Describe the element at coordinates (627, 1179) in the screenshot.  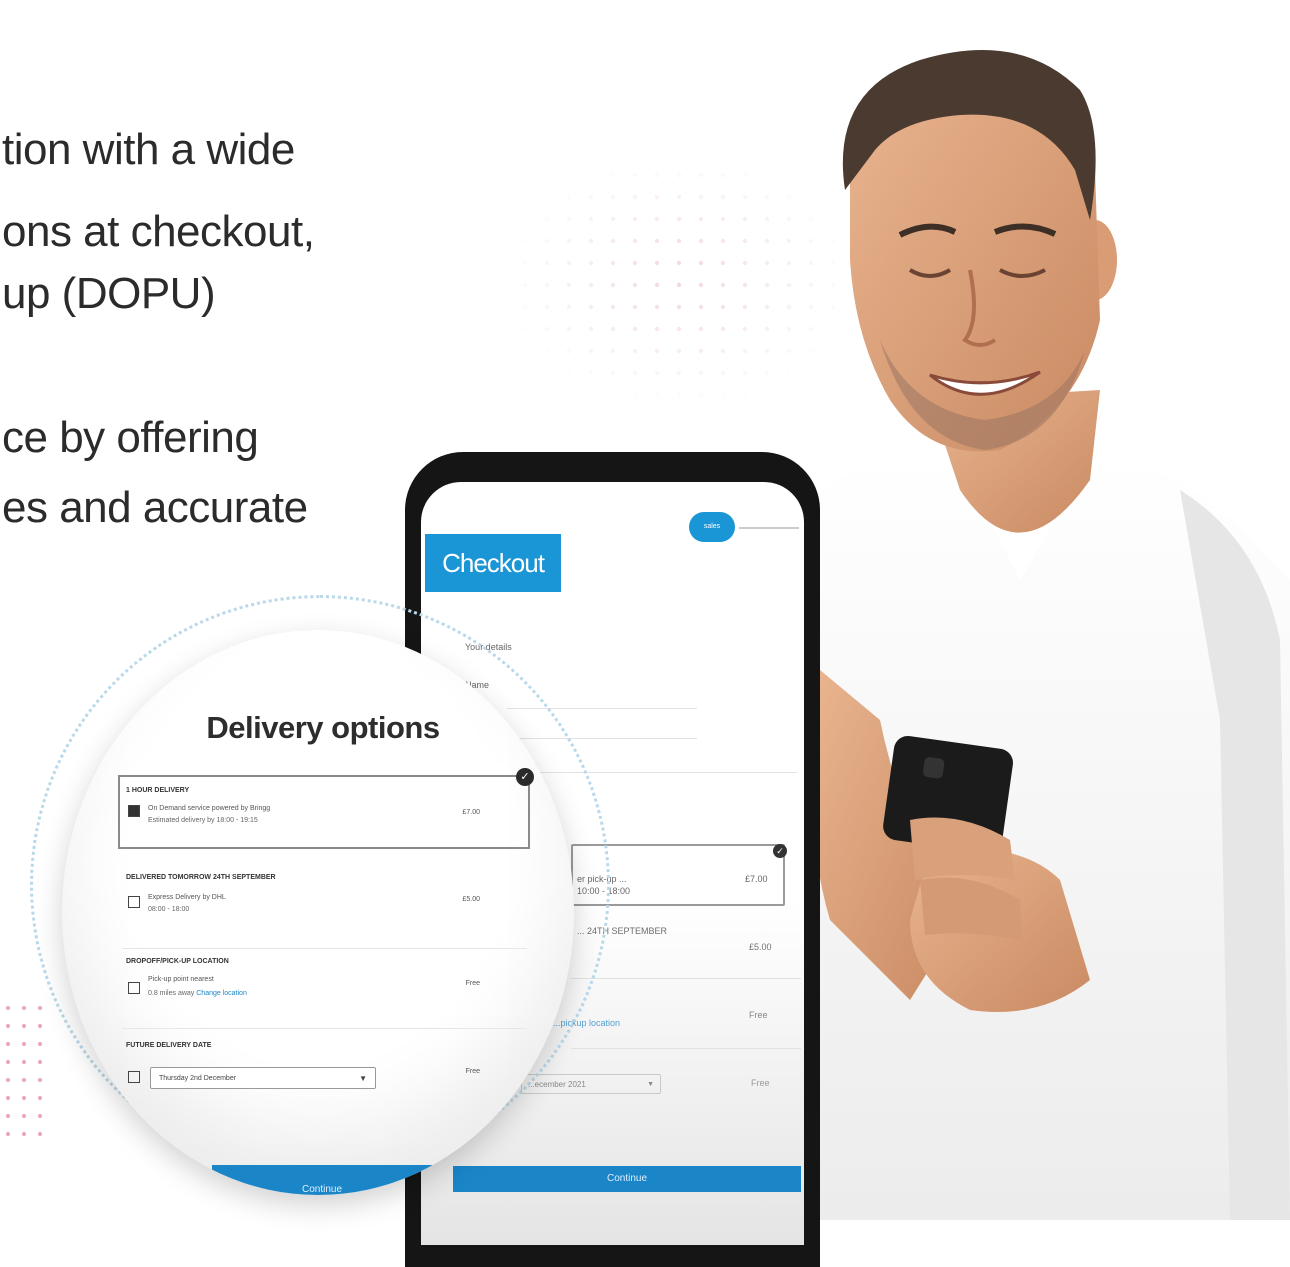
I see `phone-continue-button: Continue` at that location.